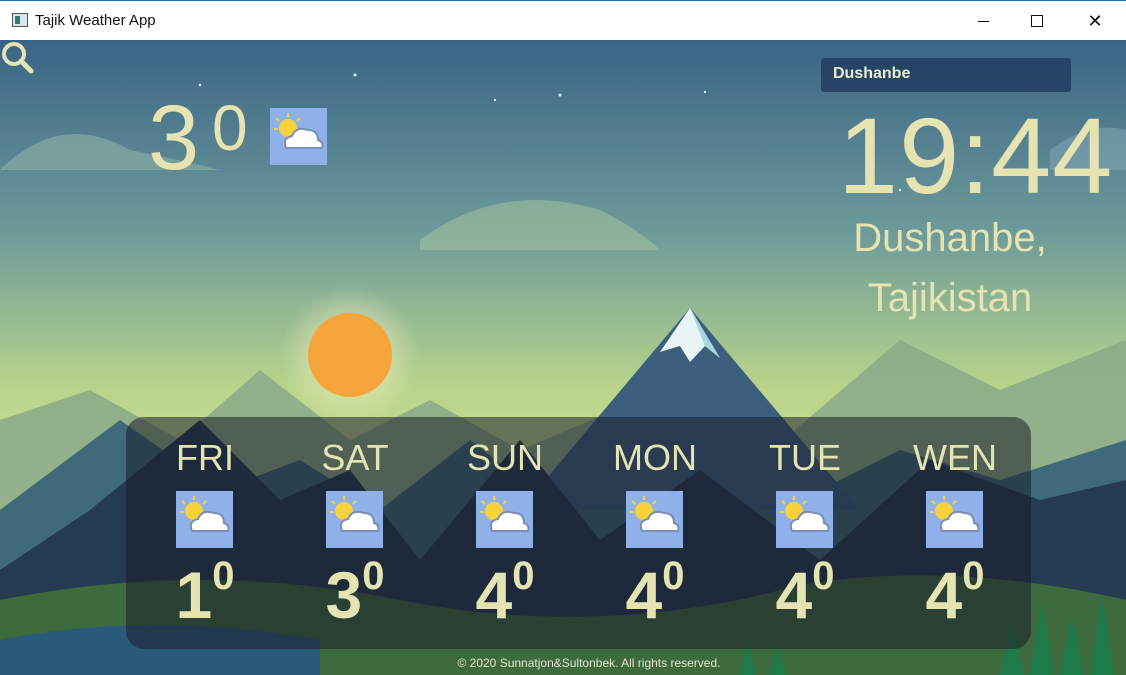  I want to click on forecast-day-name: SAT, so click(355, 457).